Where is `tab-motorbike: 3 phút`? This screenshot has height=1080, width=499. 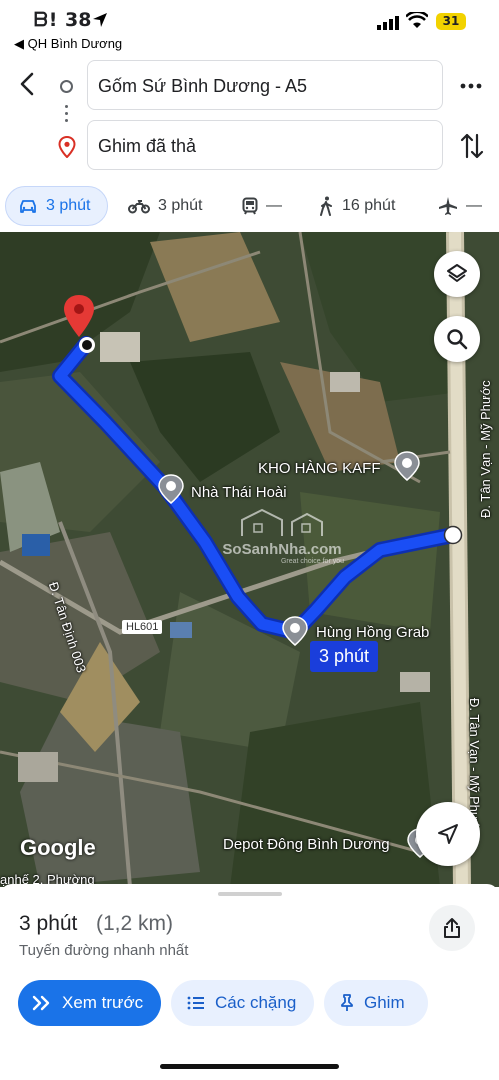 tab-motorbike: 3 phút is located at coordinates (165, 206).